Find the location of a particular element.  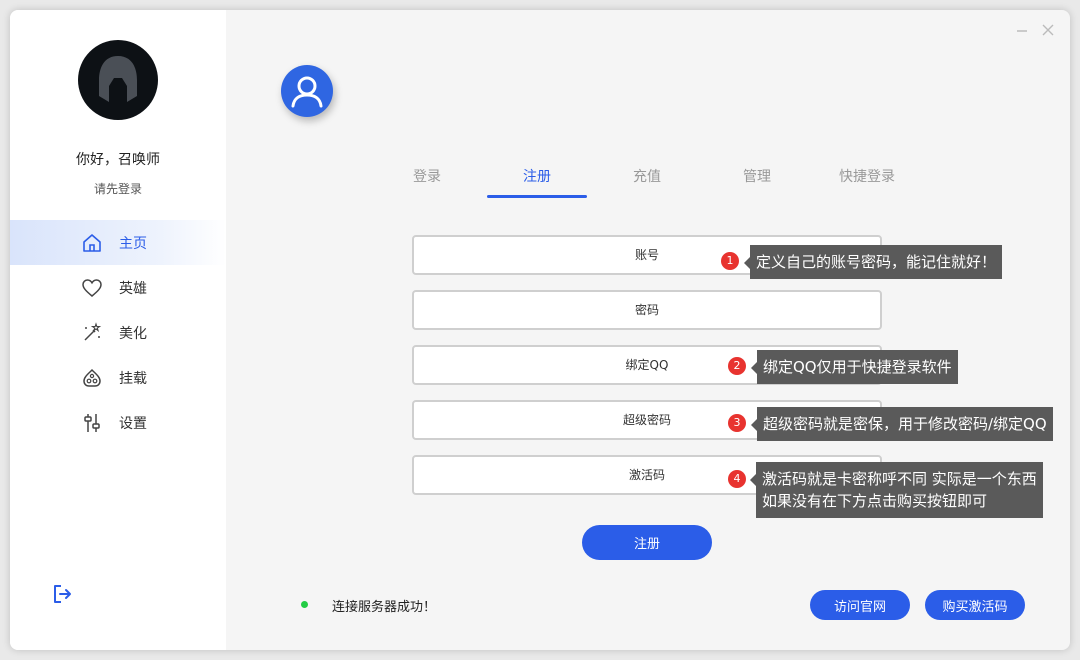

connection-status-dot is located at coordinates (304, 604).